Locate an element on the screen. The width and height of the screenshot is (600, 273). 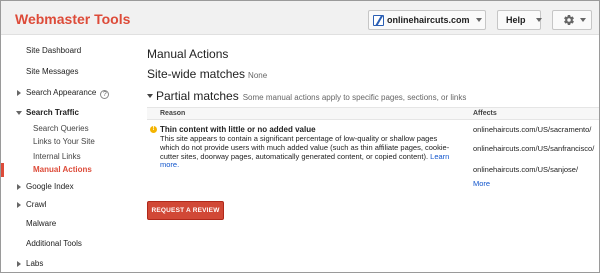
sidebar-item-google-index: Google Index is located at coordinates (50, 186).